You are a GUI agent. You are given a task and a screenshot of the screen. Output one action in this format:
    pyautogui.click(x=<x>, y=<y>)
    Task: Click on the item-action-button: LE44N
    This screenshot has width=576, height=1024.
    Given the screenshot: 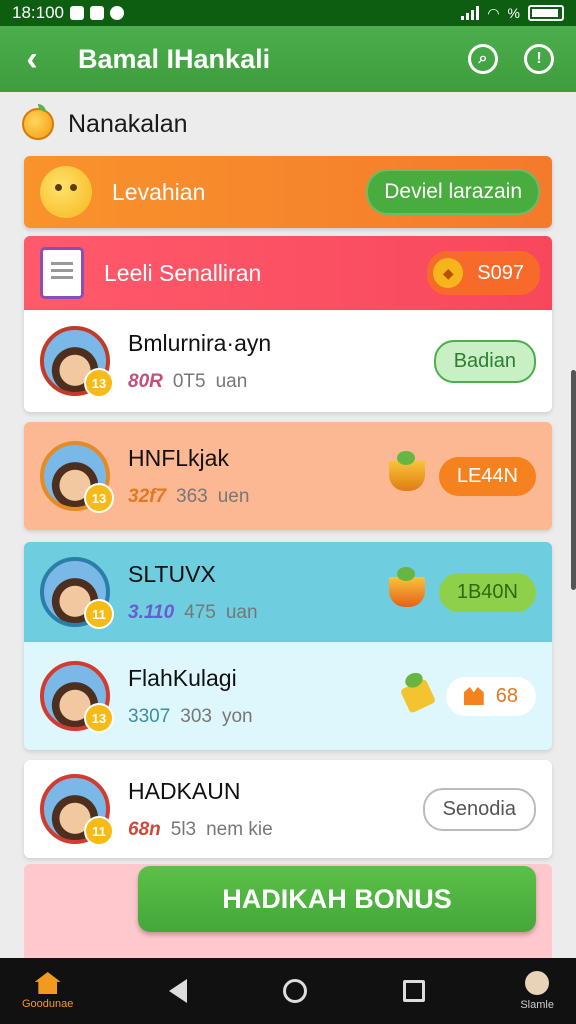 What is the action you would take?
    pyautogui.click(x=487, y=476)
    